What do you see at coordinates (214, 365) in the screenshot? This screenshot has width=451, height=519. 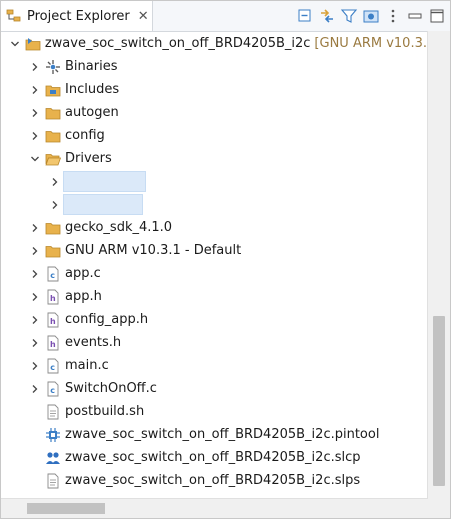 I see `tree-row-main-c: c main.c` at bounding box center [214, 365].